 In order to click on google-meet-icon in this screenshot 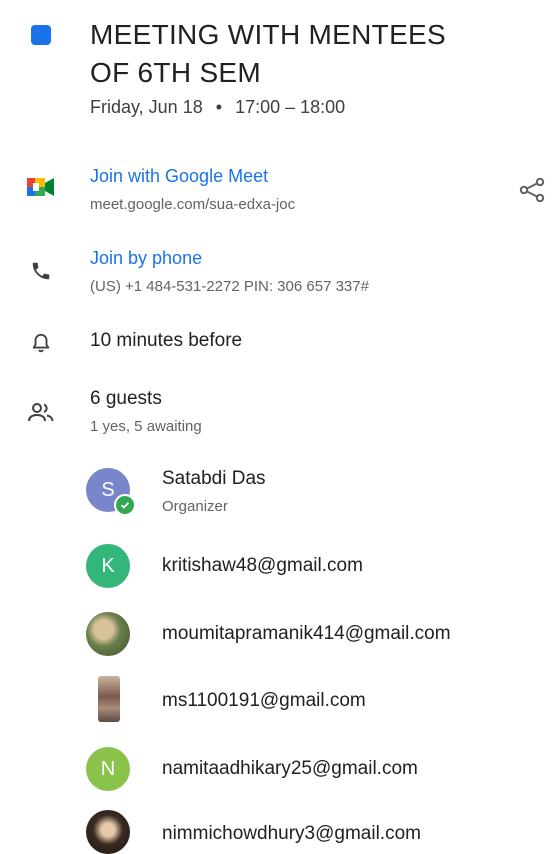, I will do `click(41, 187)`.